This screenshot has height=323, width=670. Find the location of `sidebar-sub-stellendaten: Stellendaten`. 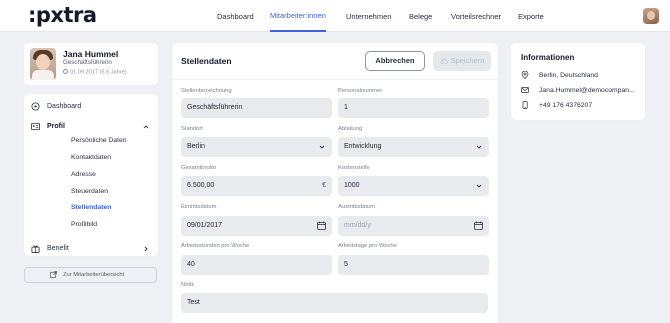

sidebar-sub-stellendaten: Stellendaten is located at coordinates (91, 207).